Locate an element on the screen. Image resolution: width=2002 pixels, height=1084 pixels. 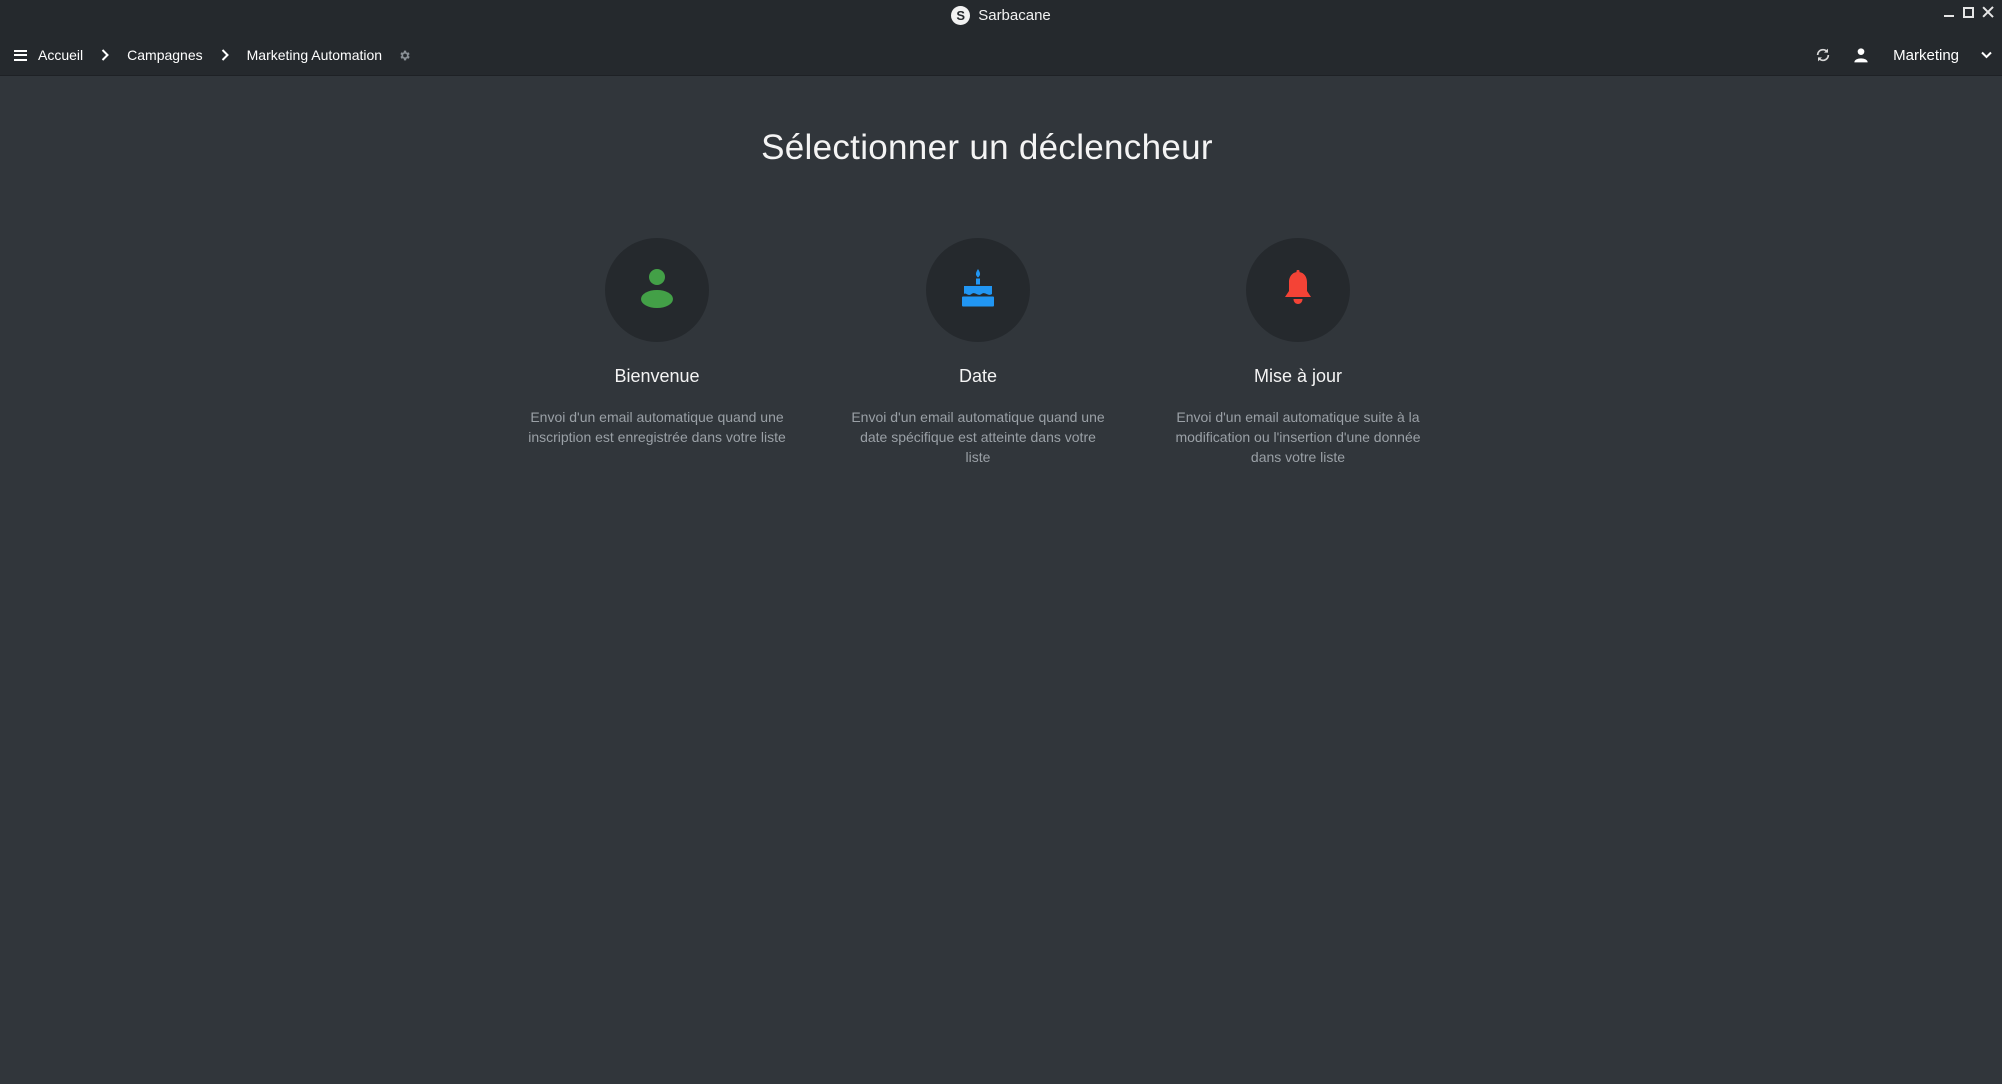
app-name: Sarbacane is located at coordinates (1014, 15).